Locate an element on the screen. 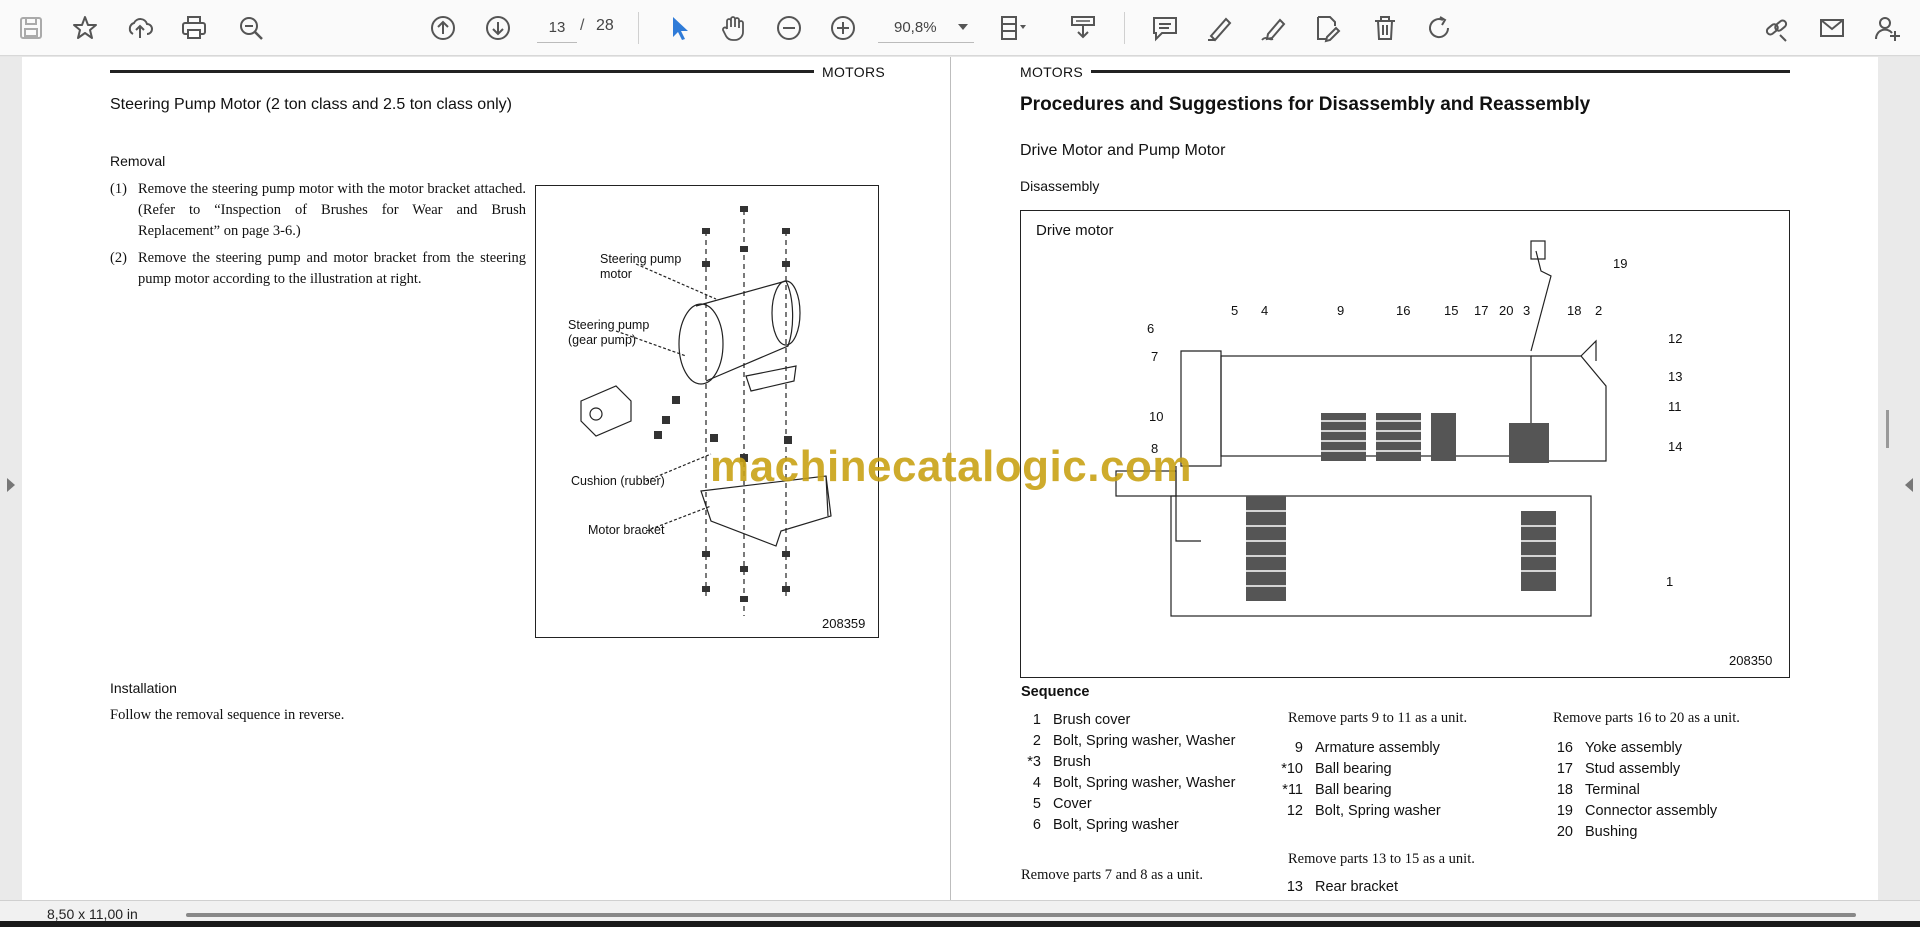  callout-2: 2 is located at coordinates (1598, 310).